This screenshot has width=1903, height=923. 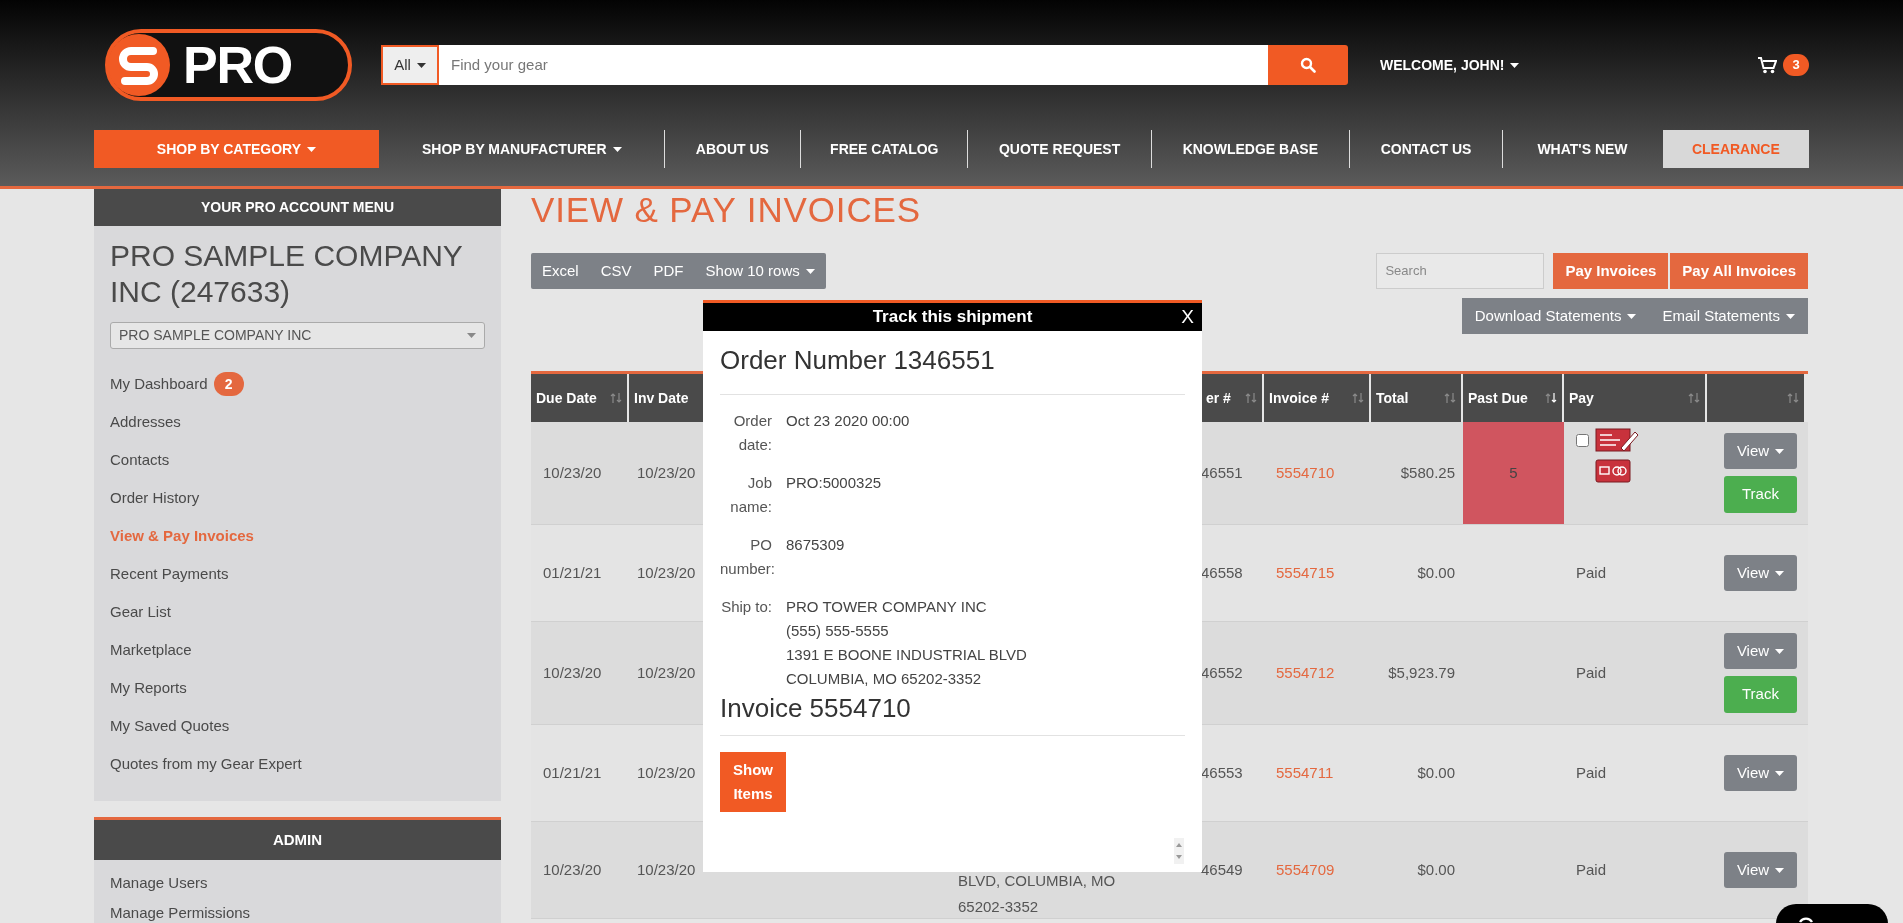 What do you see at coordinates (746, 557) in the screenshot?
I see `field-label: PO number:` at bounding box center [746, 557].